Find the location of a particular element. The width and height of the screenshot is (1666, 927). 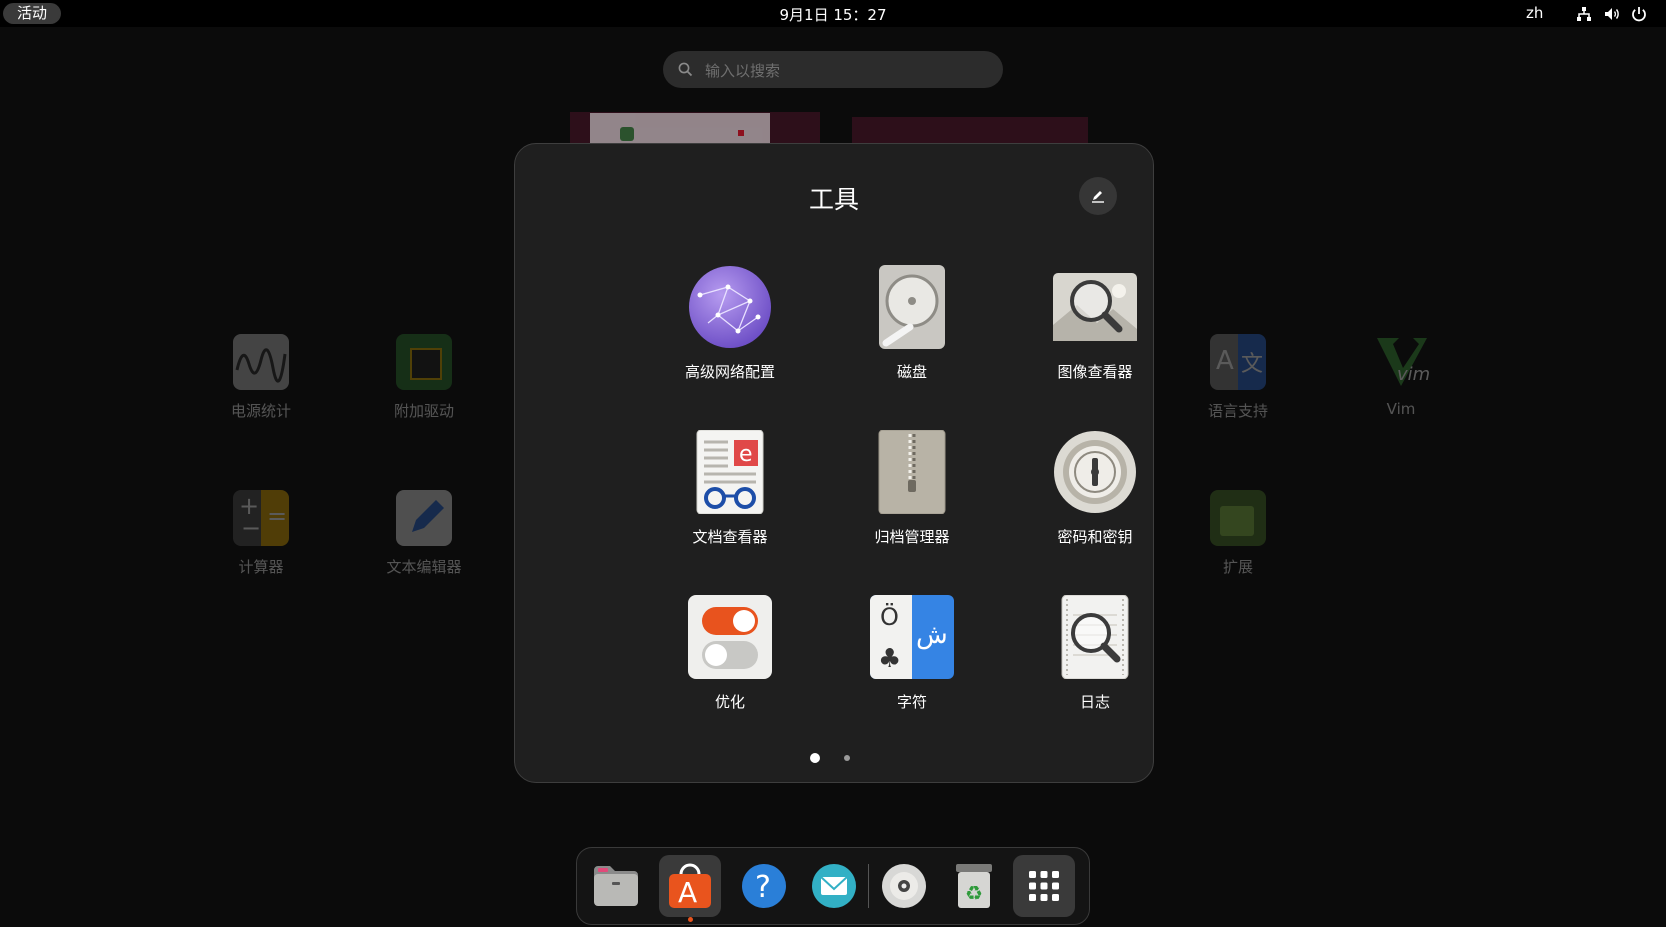

svg-text: e is located at coordinates (746, 454).